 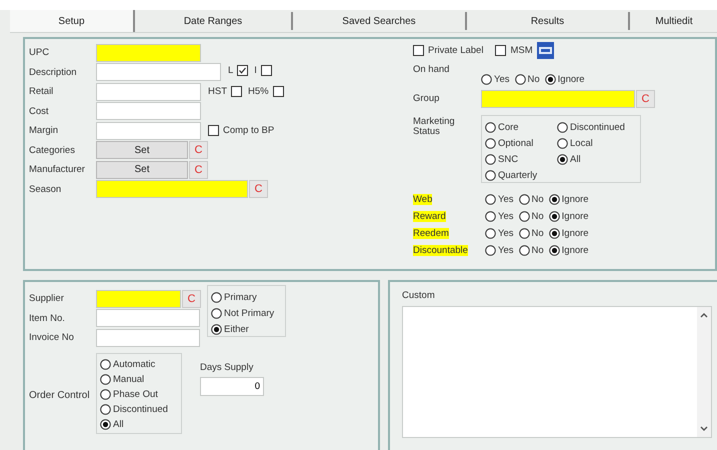 What do you see at coordinates (516, 143) in the screenshot?
I see `radio-label: Optional` at bounding box center [516, 143].